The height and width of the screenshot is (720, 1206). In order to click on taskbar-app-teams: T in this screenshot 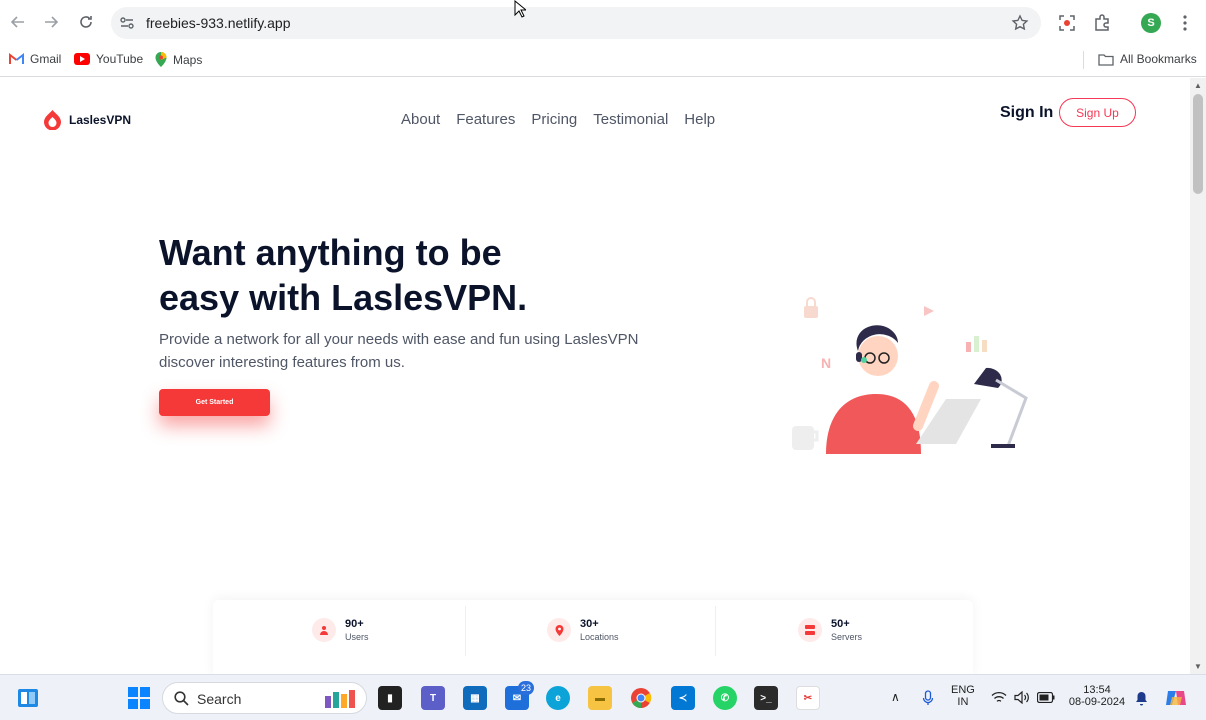, I will do `click(433, 698)`.